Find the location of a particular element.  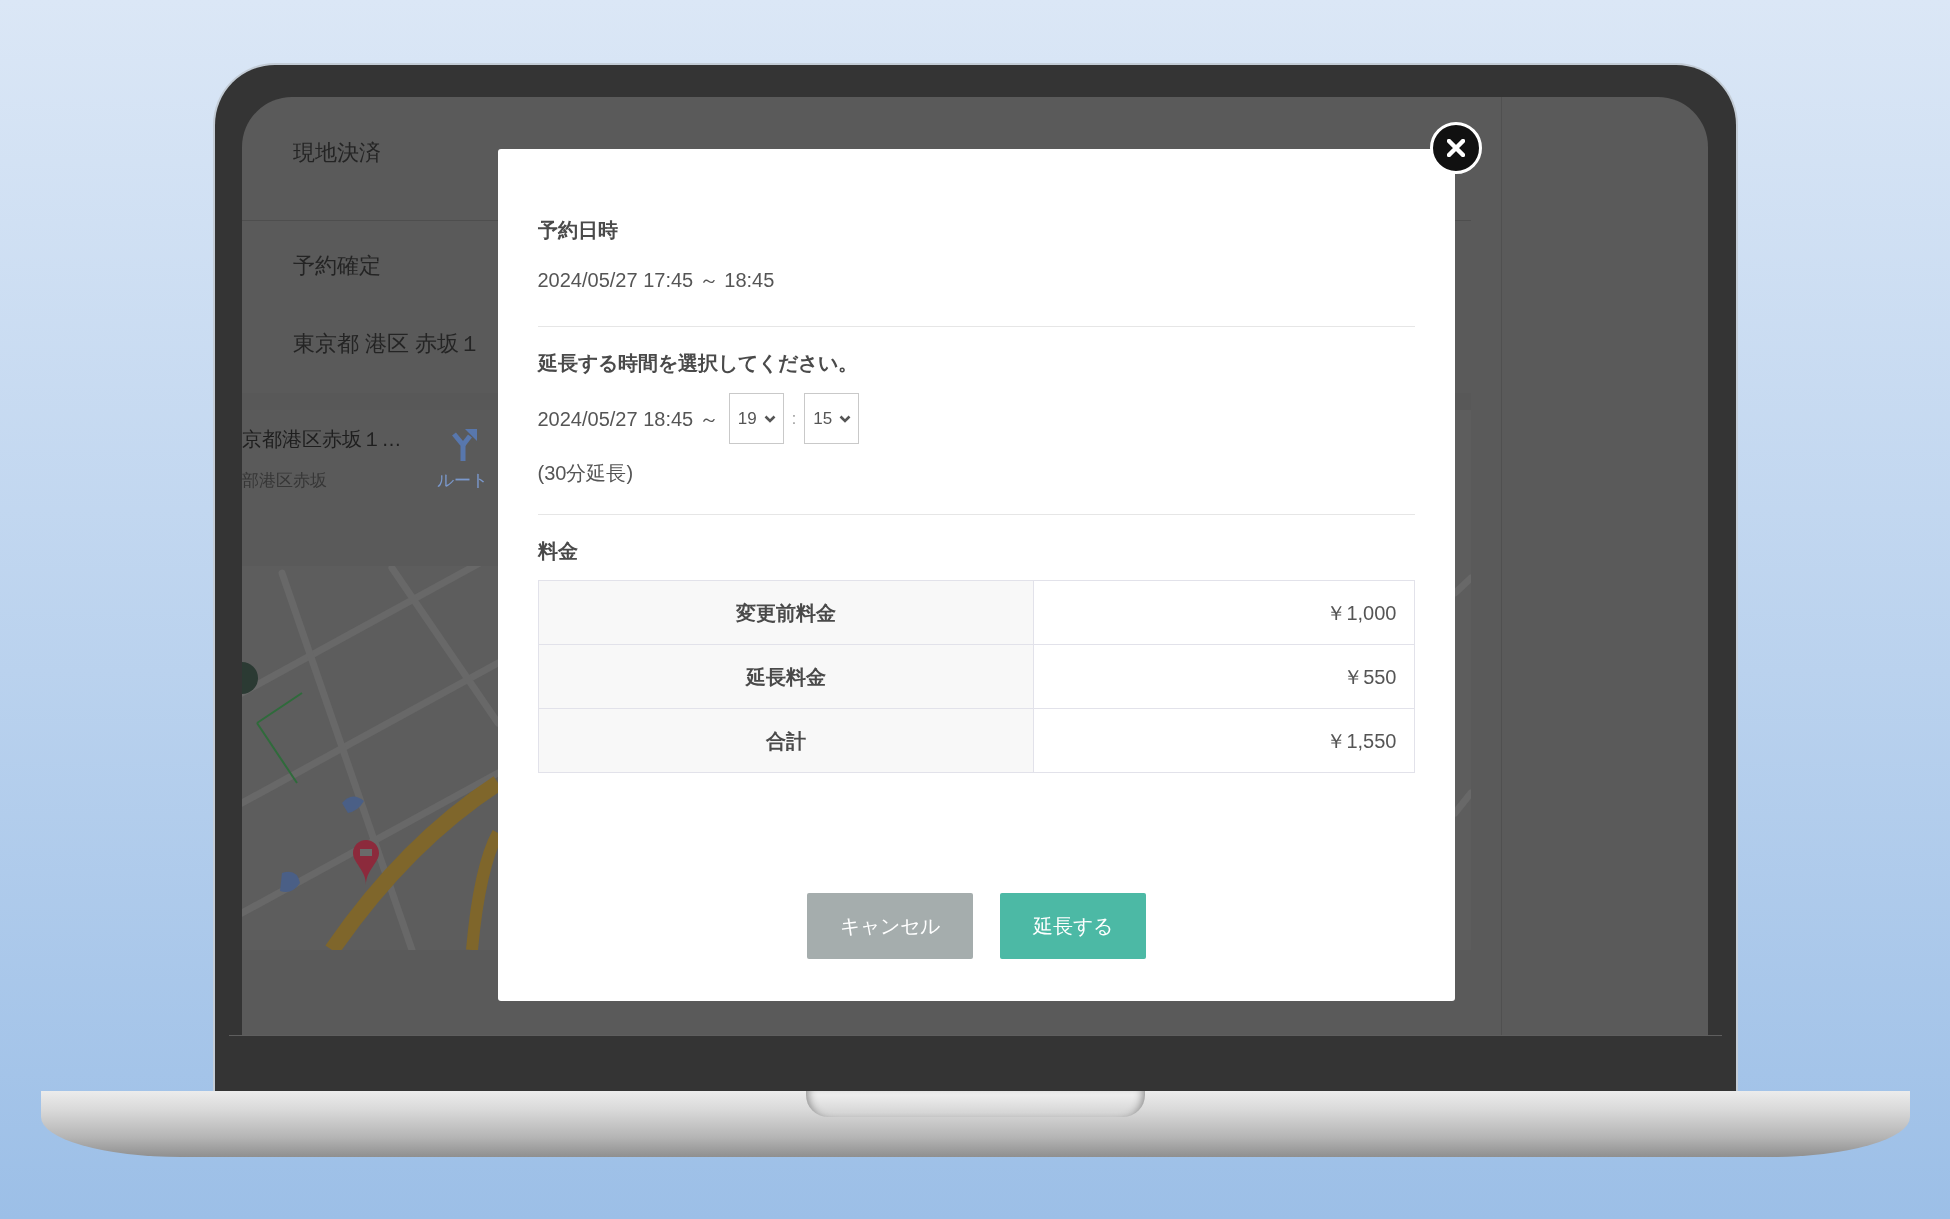

section-heading: 料金 is located at coordinates (557, 551).